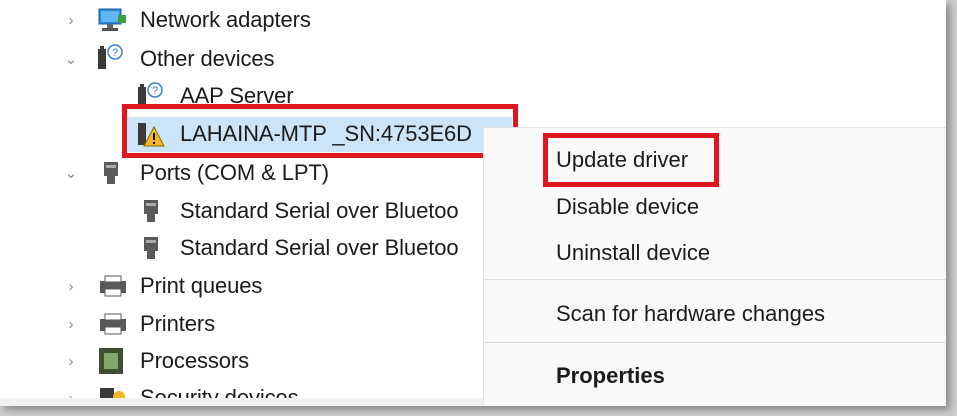 Image resolution: width=957 pixels, height=416 pixels. What do you see at coordinates (610, 376) in the screenshot?
I see `menu-item-properties: Properties` at bounding box center [610, 376].